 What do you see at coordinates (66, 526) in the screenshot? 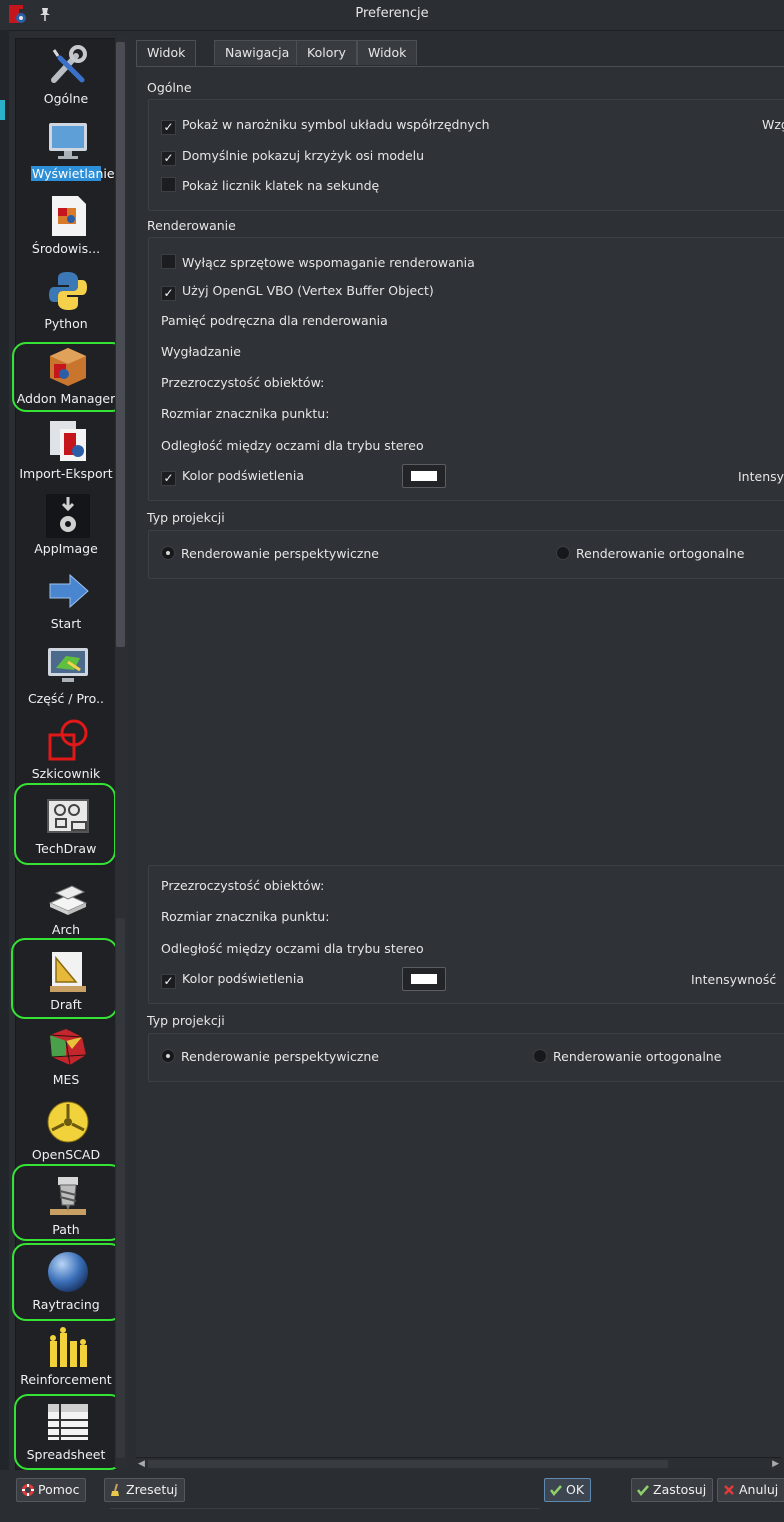
I see `sidebar-item-appimage: AppImage` at bounding box center [66, 526].